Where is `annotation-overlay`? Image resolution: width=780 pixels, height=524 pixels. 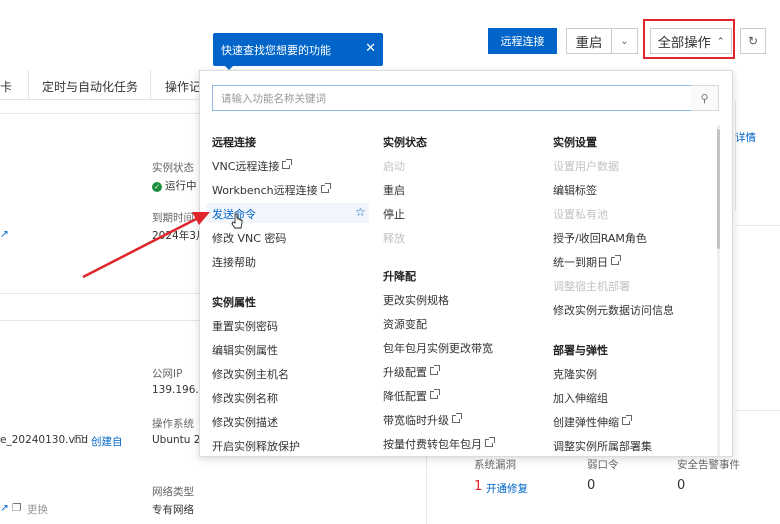 annotation-overlay is located at coordinates (162, 245).